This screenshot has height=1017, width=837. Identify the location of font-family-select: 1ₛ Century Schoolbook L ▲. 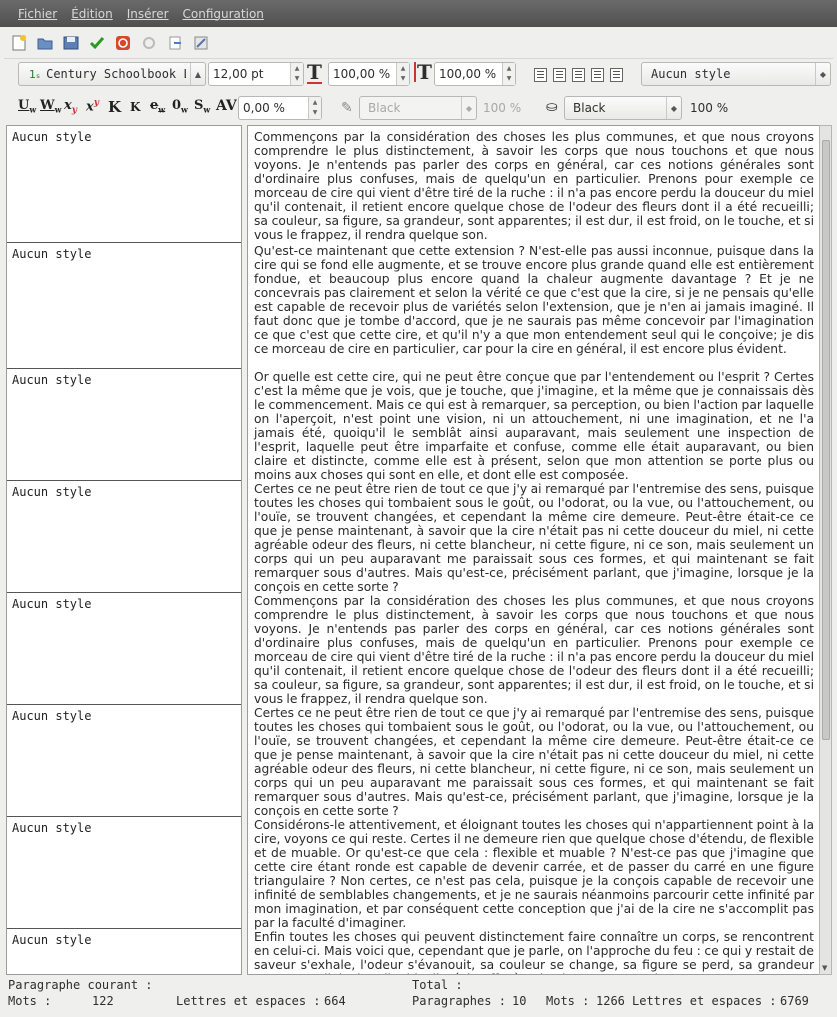
(112, 74).